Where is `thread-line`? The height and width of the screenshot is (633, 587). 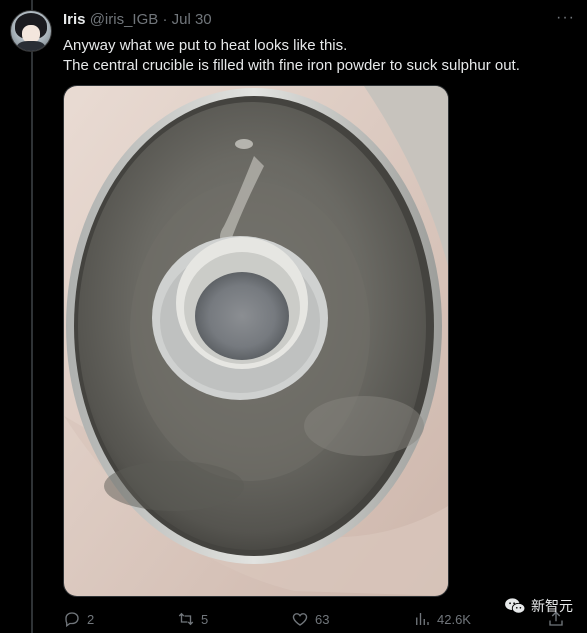 thread-line is located at coordinates (32, 316).